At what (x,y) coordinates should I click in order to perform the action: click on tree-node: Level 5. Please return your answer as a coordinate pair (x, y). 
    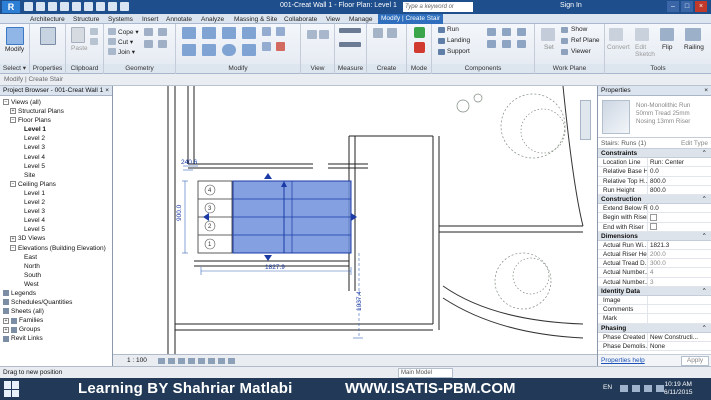
    Looking at the image, I should click on (56, 229).